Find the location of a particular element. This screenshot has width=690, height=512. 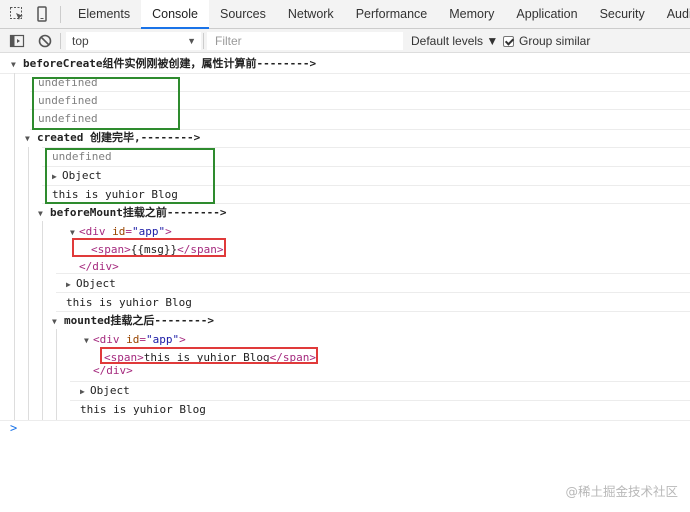

tab-security: Security is located at coordinates (622, 14).